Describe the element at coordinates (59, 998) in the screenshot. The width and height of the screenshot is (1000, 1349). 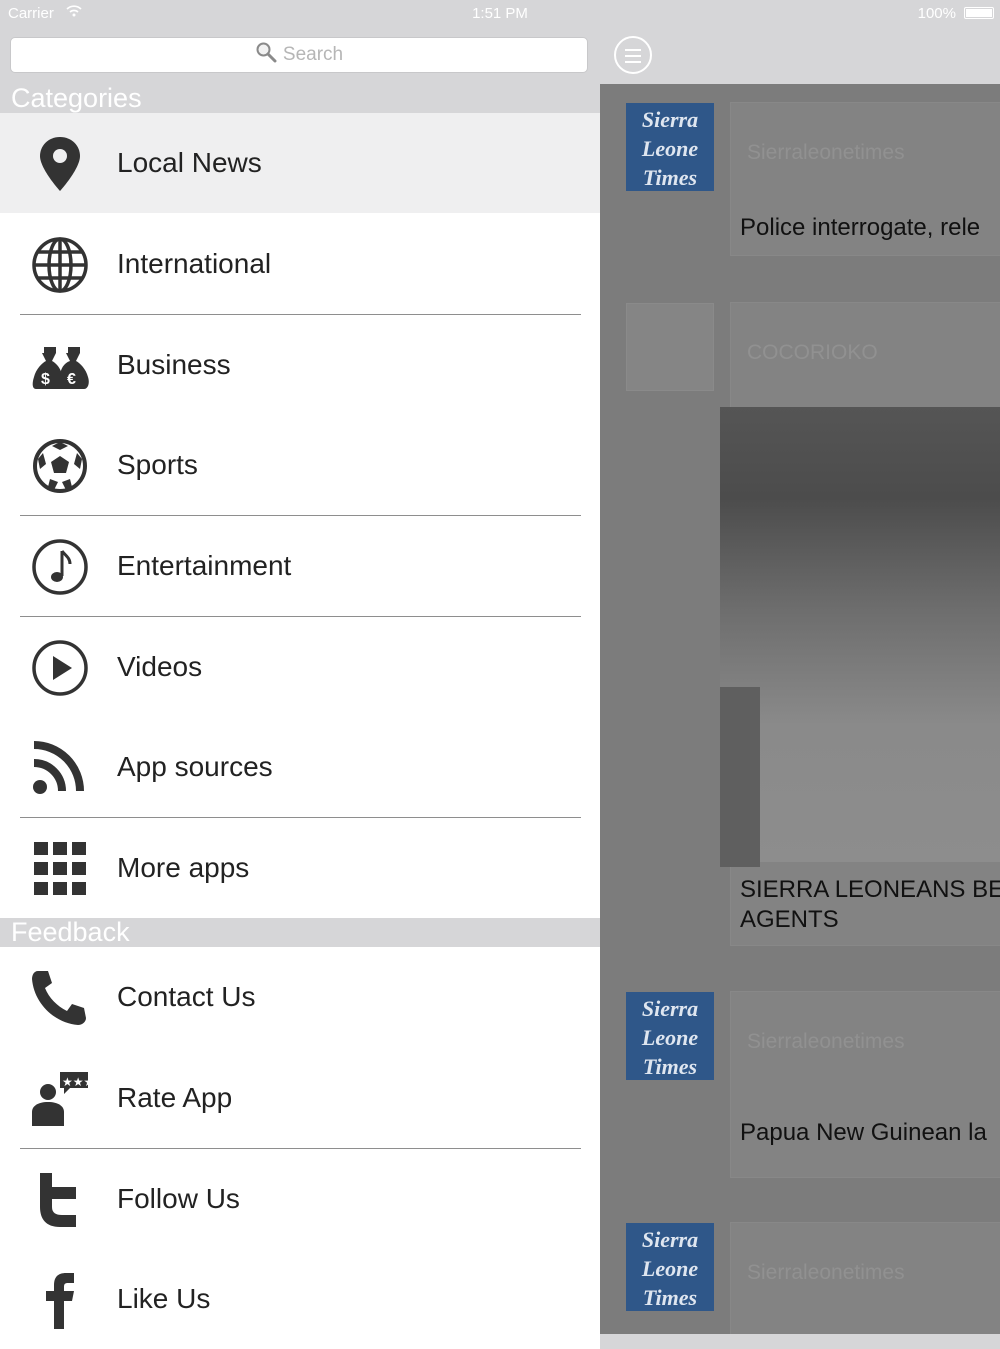
I see `phone-icon` at that location.